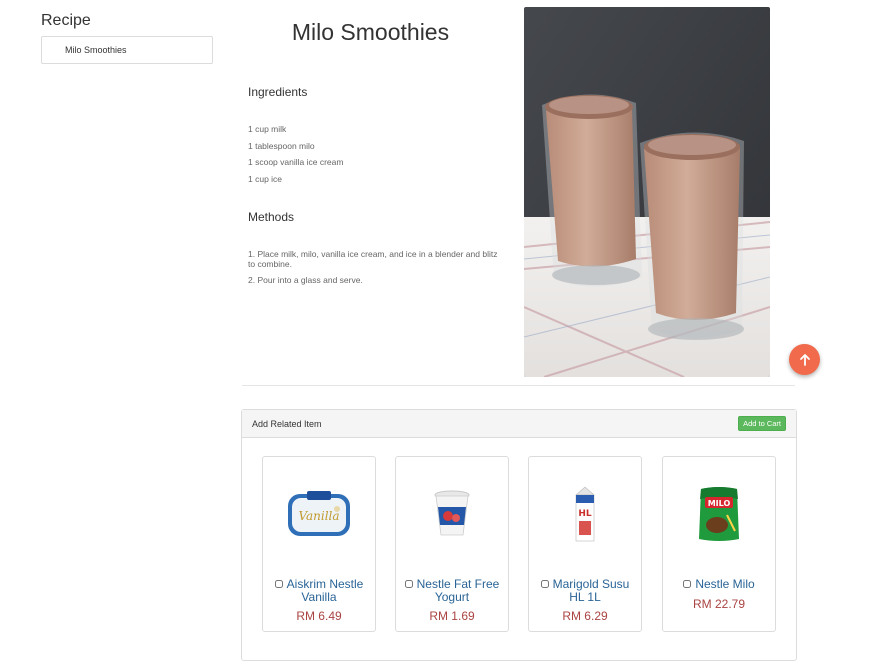 The height and width of the screenshot is (667, 885). I want to click on arrow-up-icon, so click(804, 359).